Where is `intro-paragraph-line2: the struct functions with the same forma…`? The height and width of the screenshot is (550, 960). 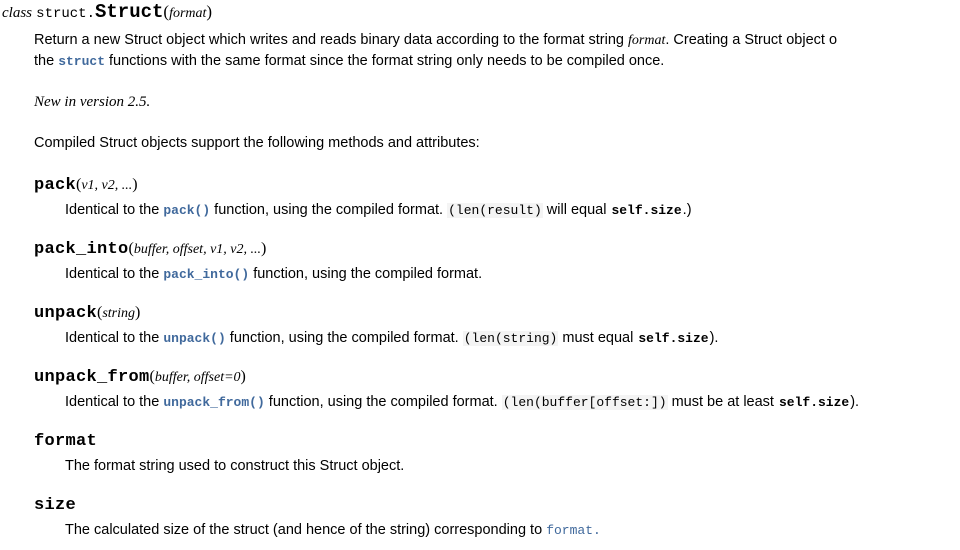
intro-paragraph-line2: the struct functions with the same forma… is located at coordinates (497, 61).